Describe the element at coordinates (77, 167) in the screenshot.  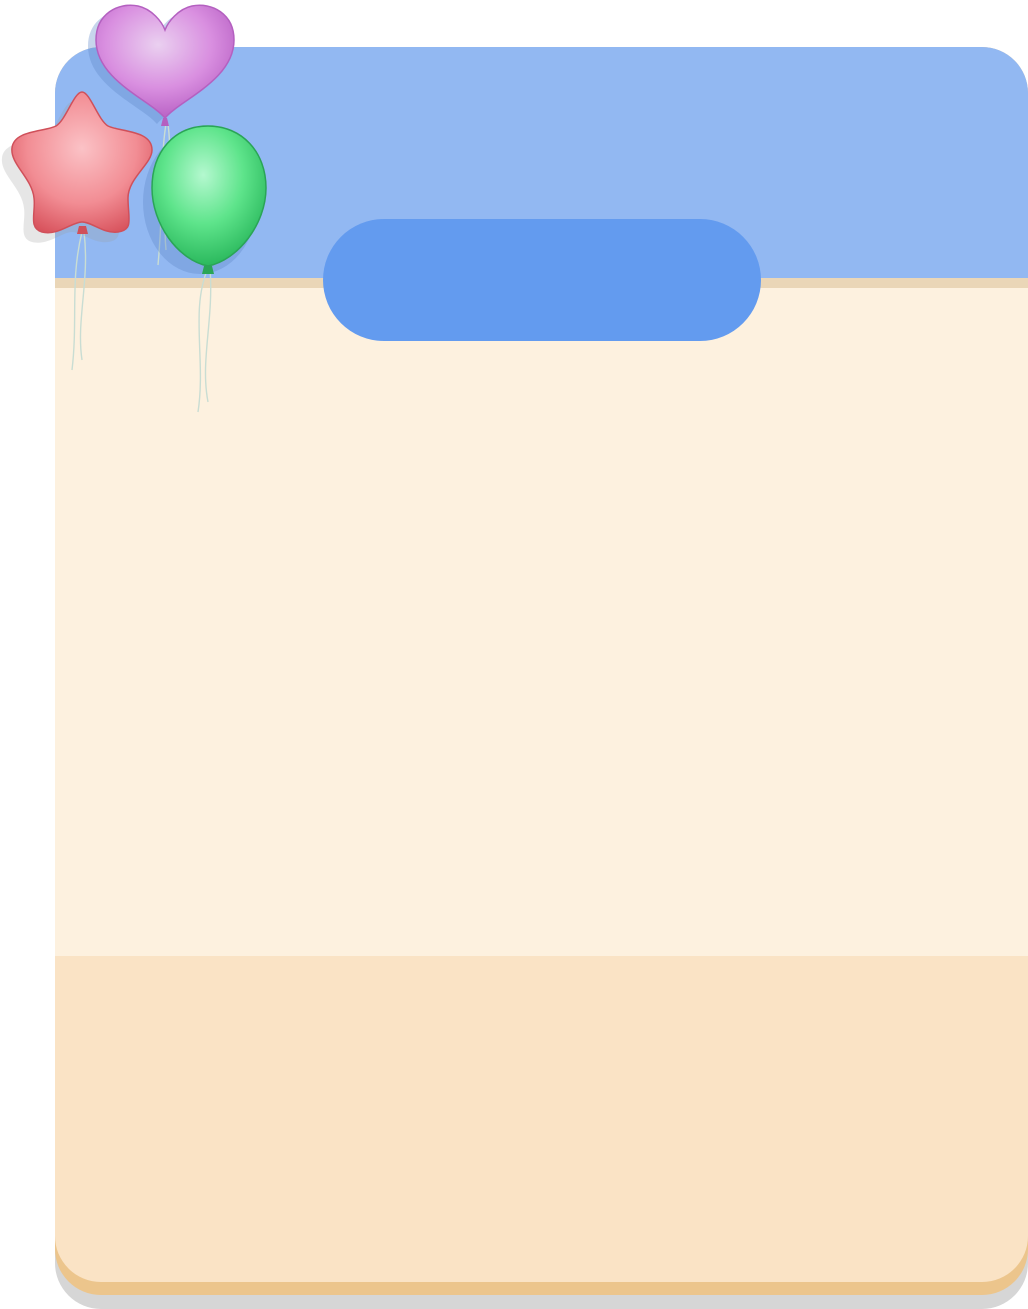
I see `star-balloon-icon` at that location.